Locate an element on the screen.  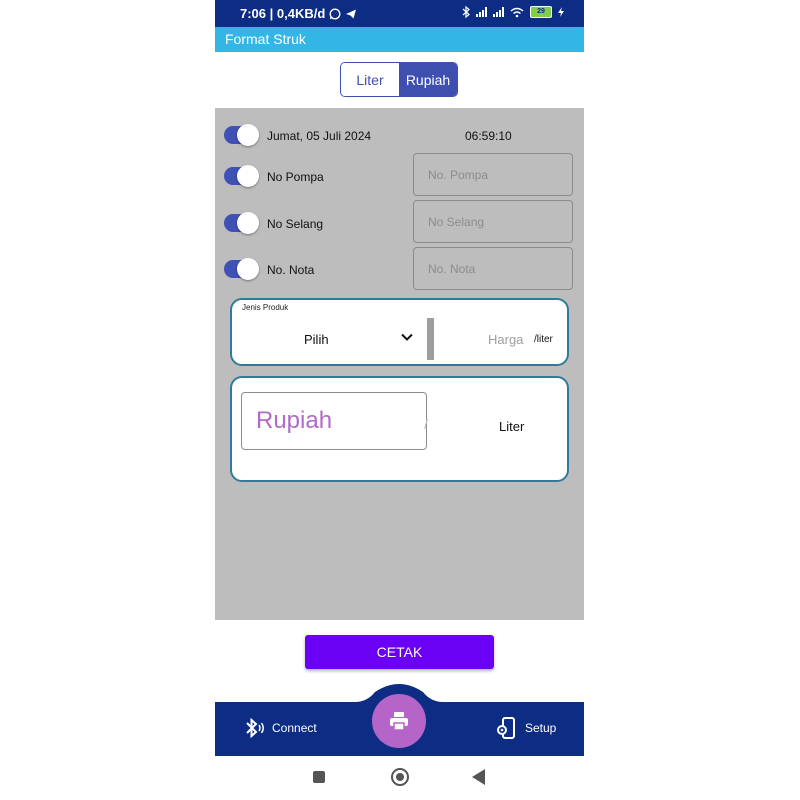
app-bar: Format Struk is located at coordinates (399, 39).